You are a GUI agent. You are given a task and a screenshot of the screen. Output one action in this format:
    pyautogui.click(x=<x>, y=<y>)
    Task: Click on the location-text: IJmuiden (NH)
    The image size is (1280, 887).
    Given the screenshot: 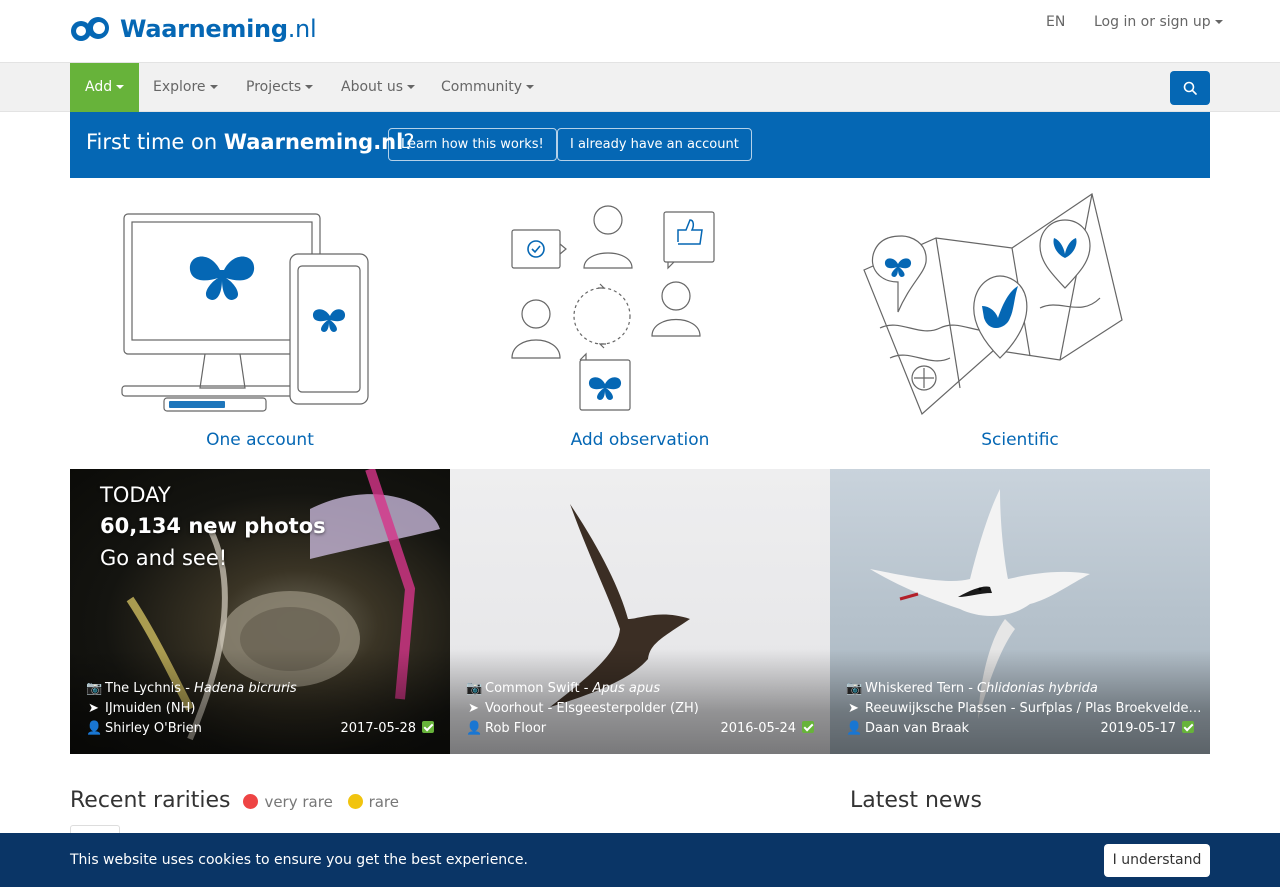 What is the action you would take?
    pyautogui.click(x=150, y=708)
    